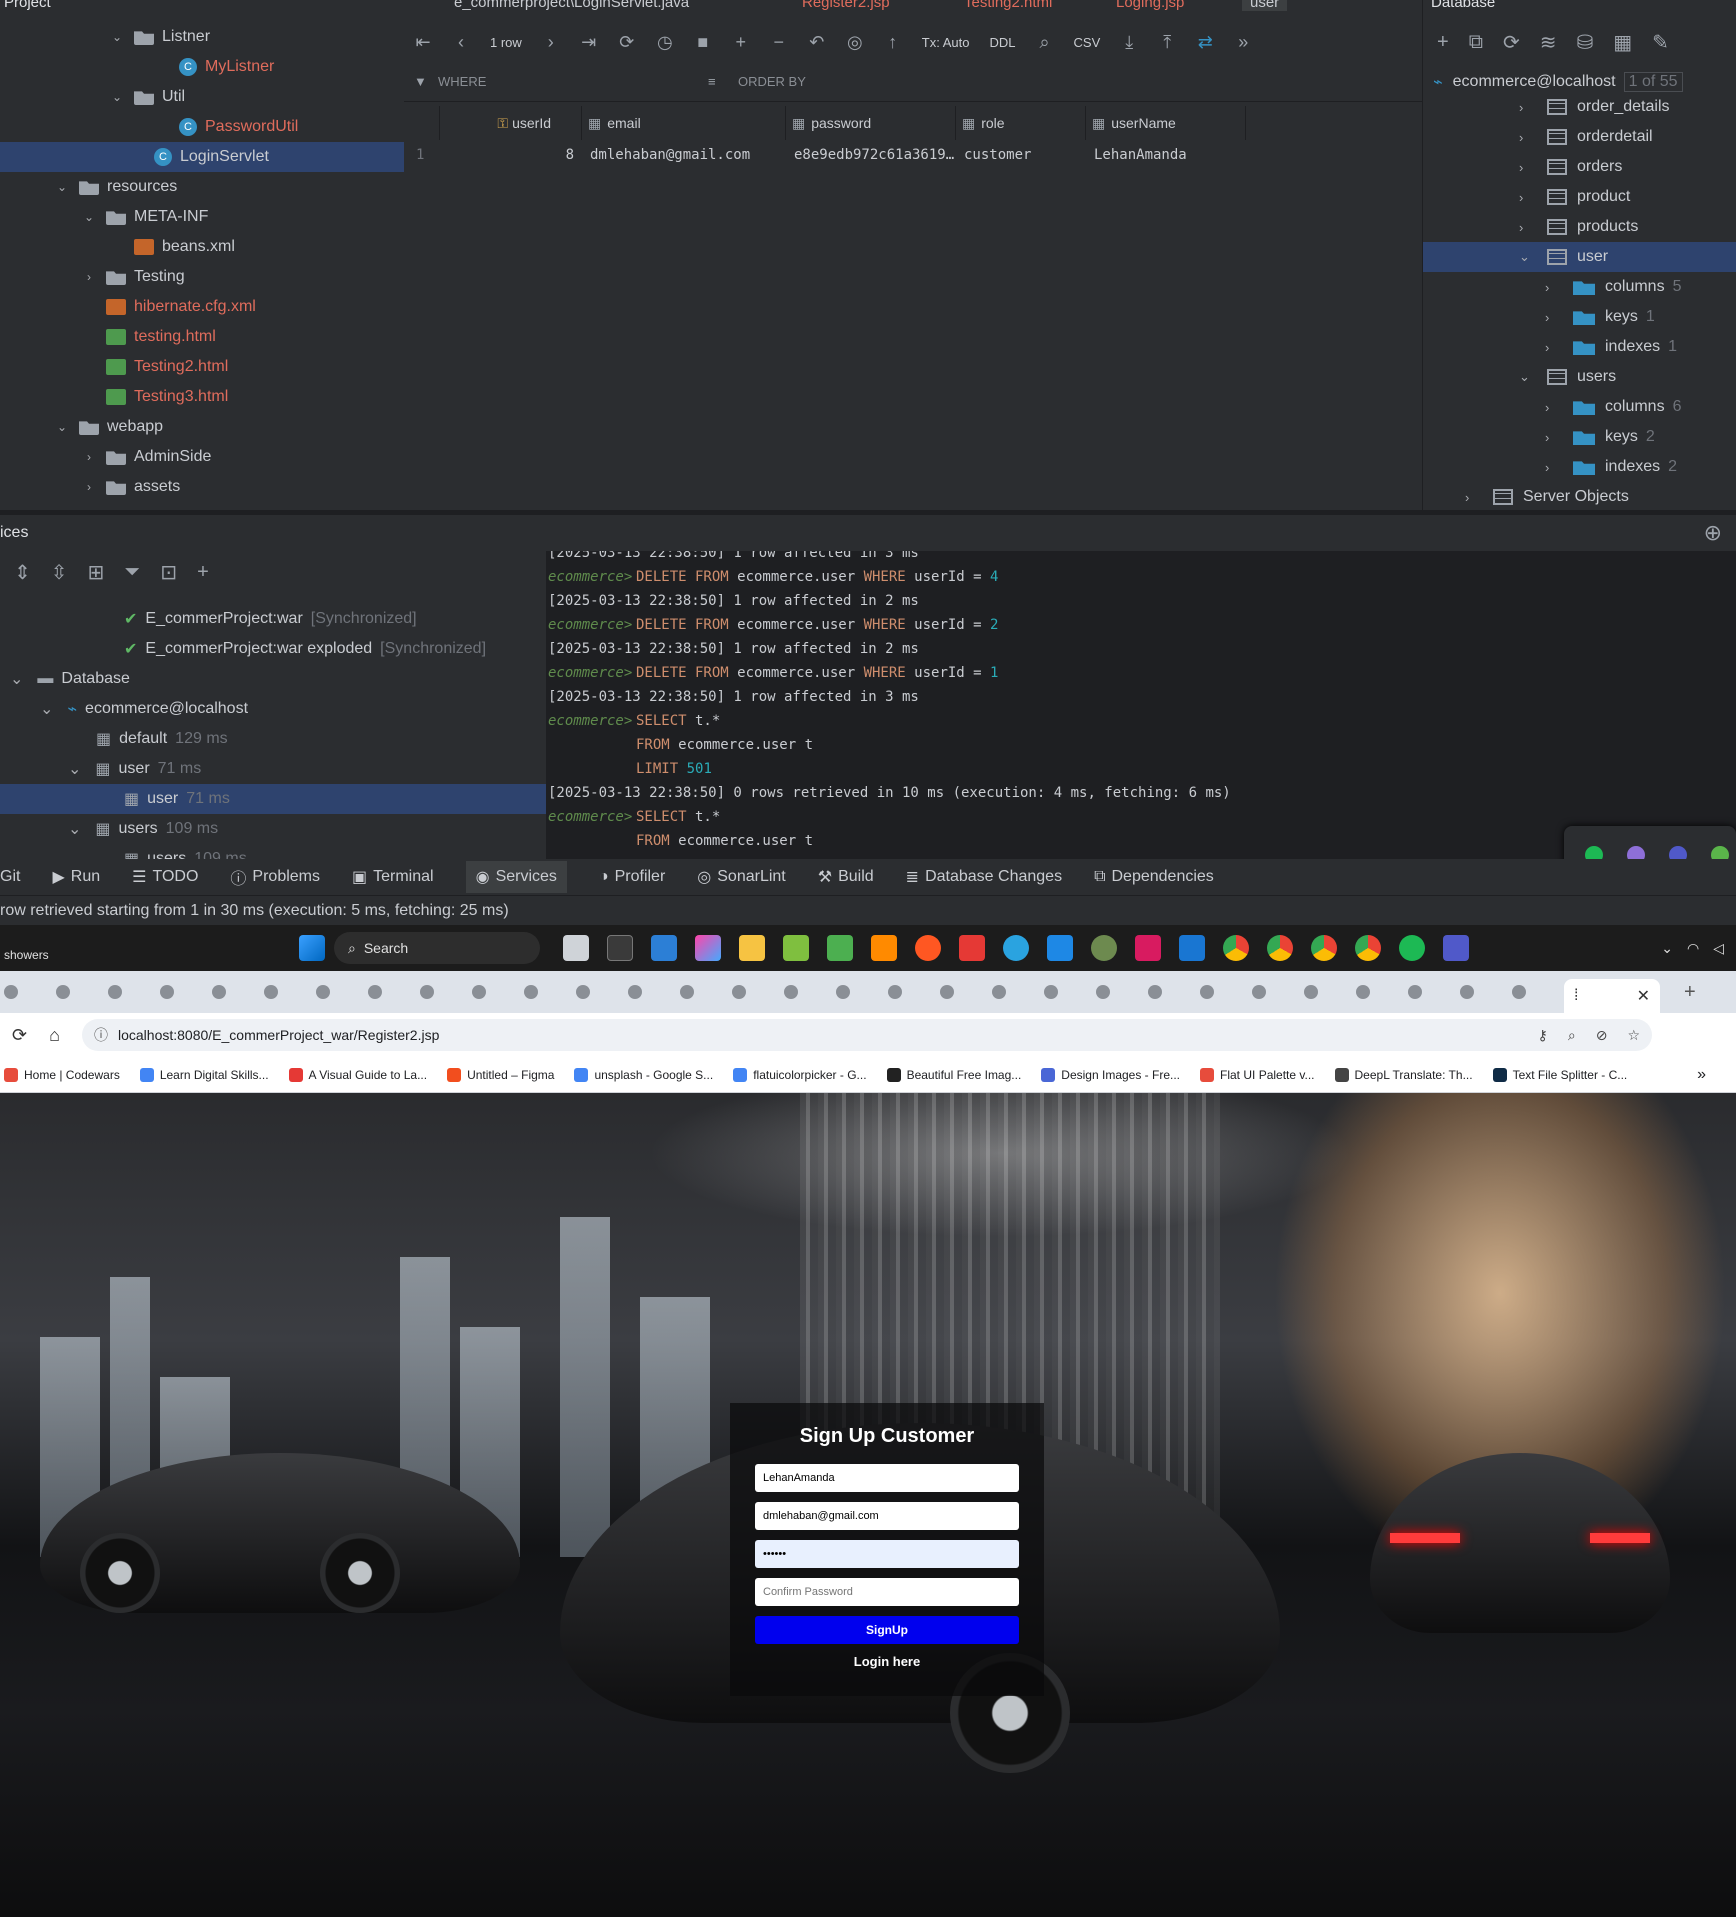 This screenshot has width=1736, height=1917. What do you see at coordinates (1701, 1075) in the screenshot?
I see `more-bookmarks-icon: »` at bounding box center [1701, 1075].